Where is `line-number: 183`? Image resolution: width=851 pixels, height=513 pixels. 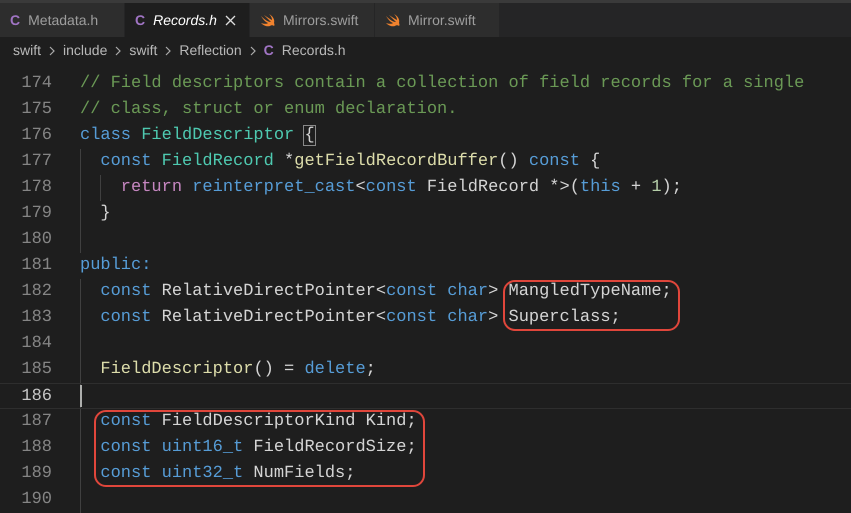
line-number: 183 is located at coordinates (36, 318).